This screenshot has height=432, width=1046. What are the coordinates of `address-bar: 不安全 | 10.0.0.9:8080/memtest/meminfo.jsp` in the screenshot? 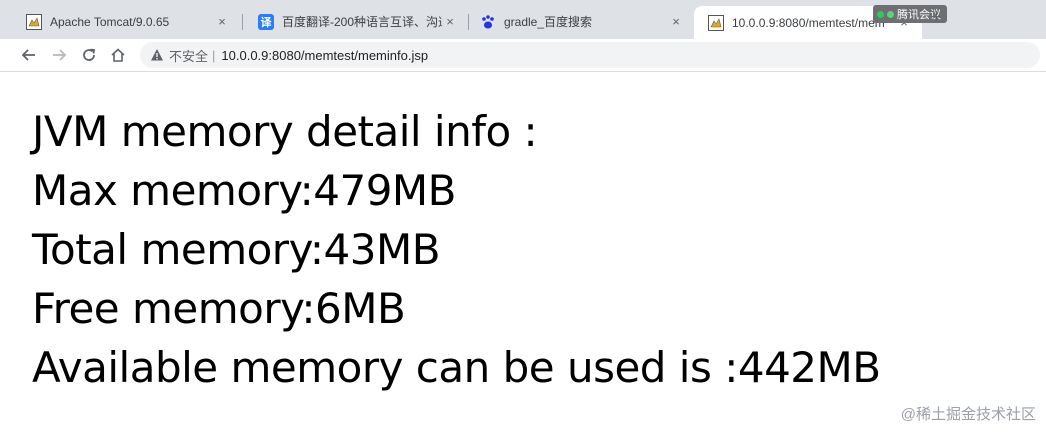 It's located at (590, 55).